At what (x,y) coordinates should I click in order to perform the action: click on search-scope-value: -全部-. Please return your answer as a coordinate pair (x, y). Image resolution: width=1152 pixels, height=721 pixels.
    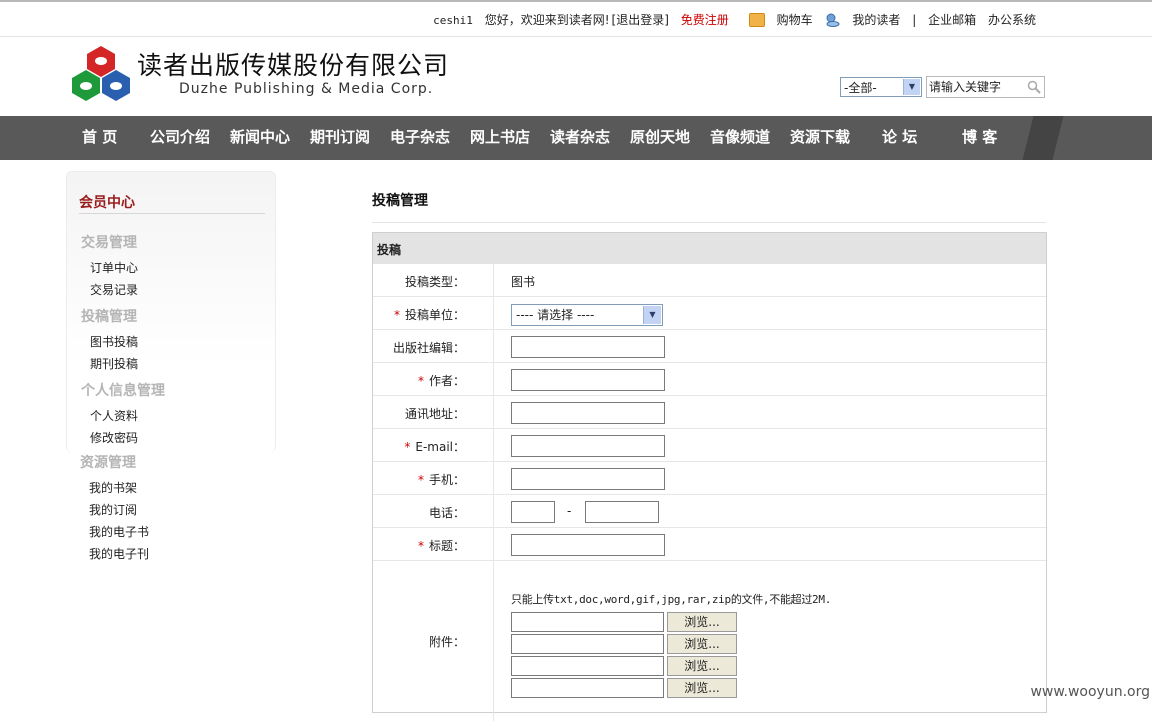
    Looking at the image, I should click on (860, 88).